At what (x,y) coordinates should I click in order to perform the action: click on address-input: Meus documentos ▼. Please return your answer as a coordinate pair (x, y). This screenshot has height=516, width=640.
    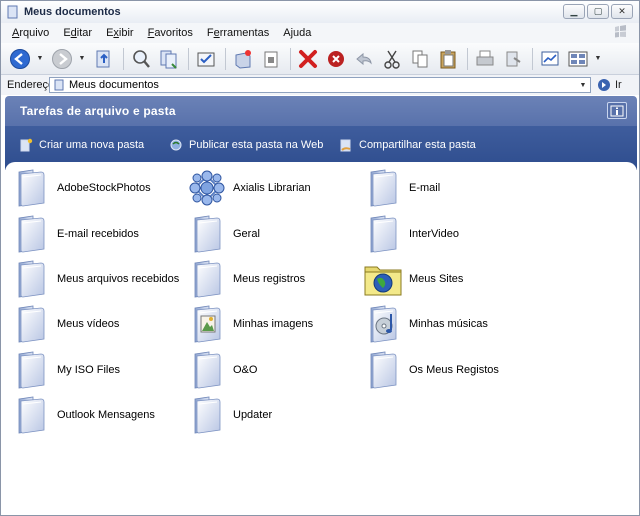
    Looking at the image, I should click on (320, 85).